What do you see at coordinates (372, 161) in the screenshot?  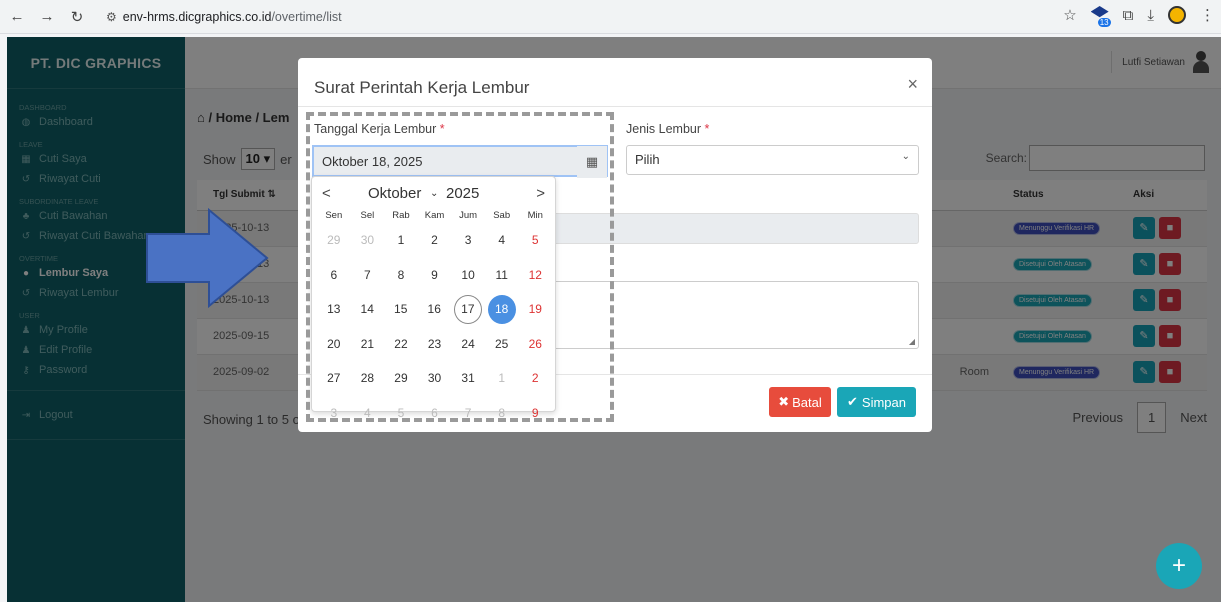 I see `date-value: Oktober 18, 2025` at bounding box center [372, 161].